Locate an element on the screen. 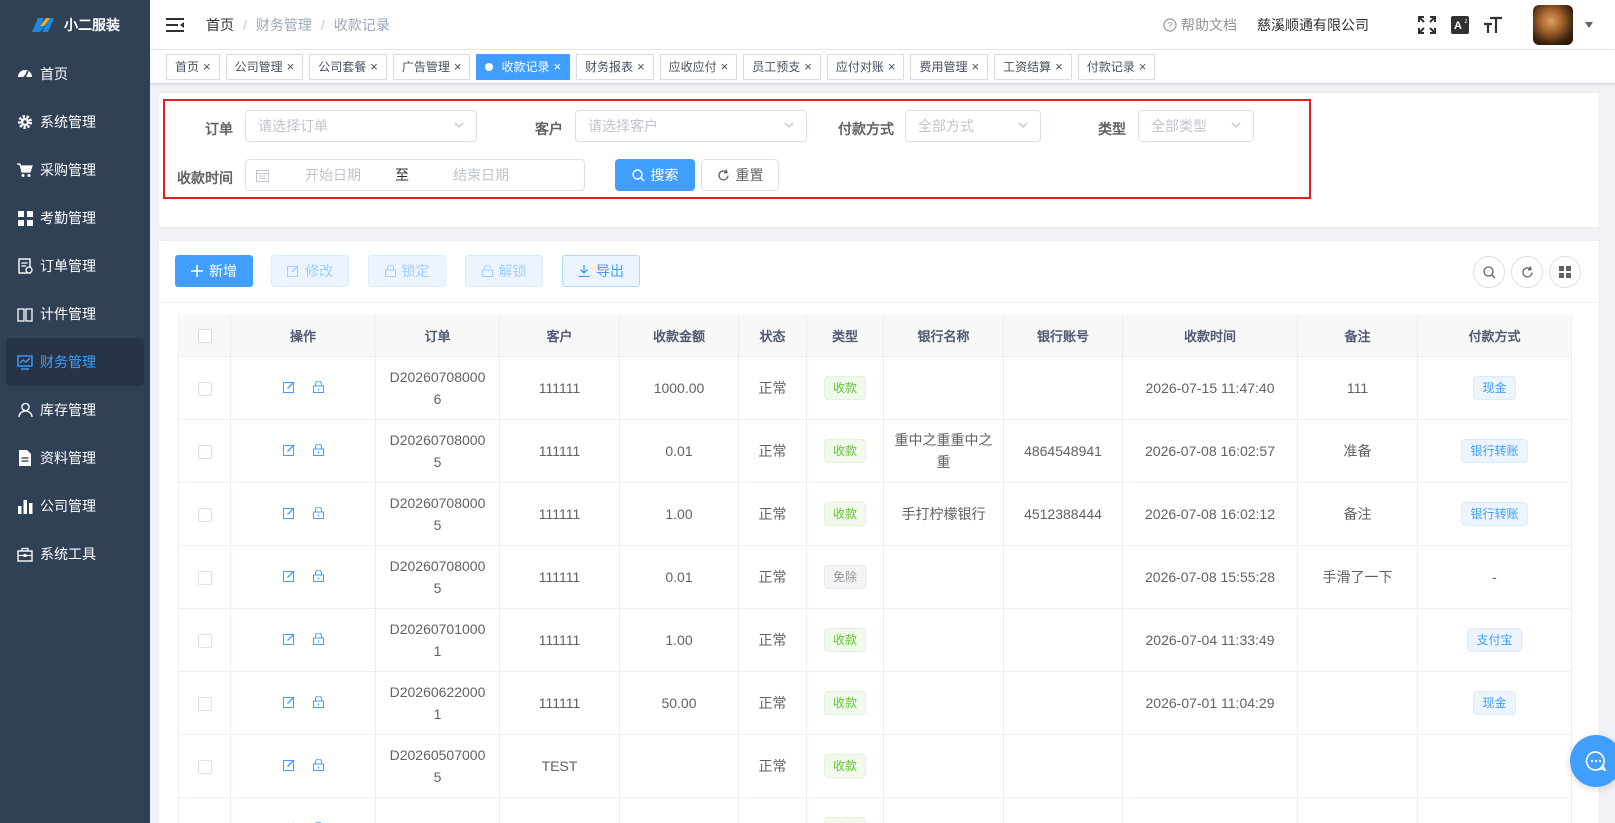 Image resolution: width=1615 pixels, height=823 pixels. sidebar-item-6: 财务管理 is located at coordinates (75, 362).